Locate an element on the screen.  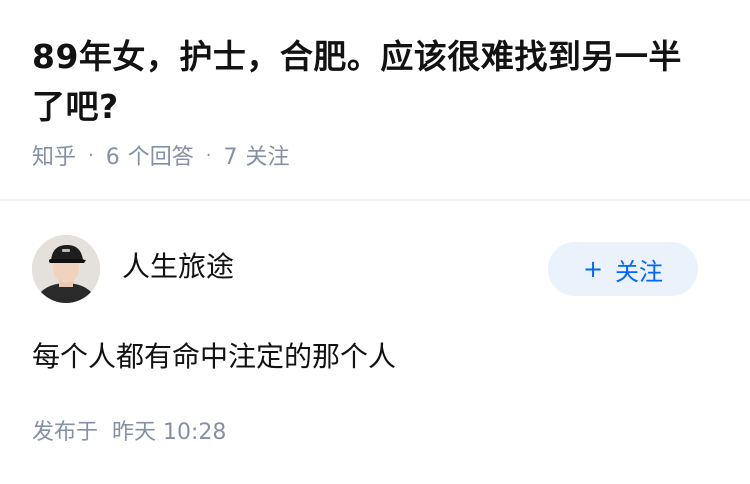
answer-count-link: 6 个回答 is located at coordinates (150, 155).